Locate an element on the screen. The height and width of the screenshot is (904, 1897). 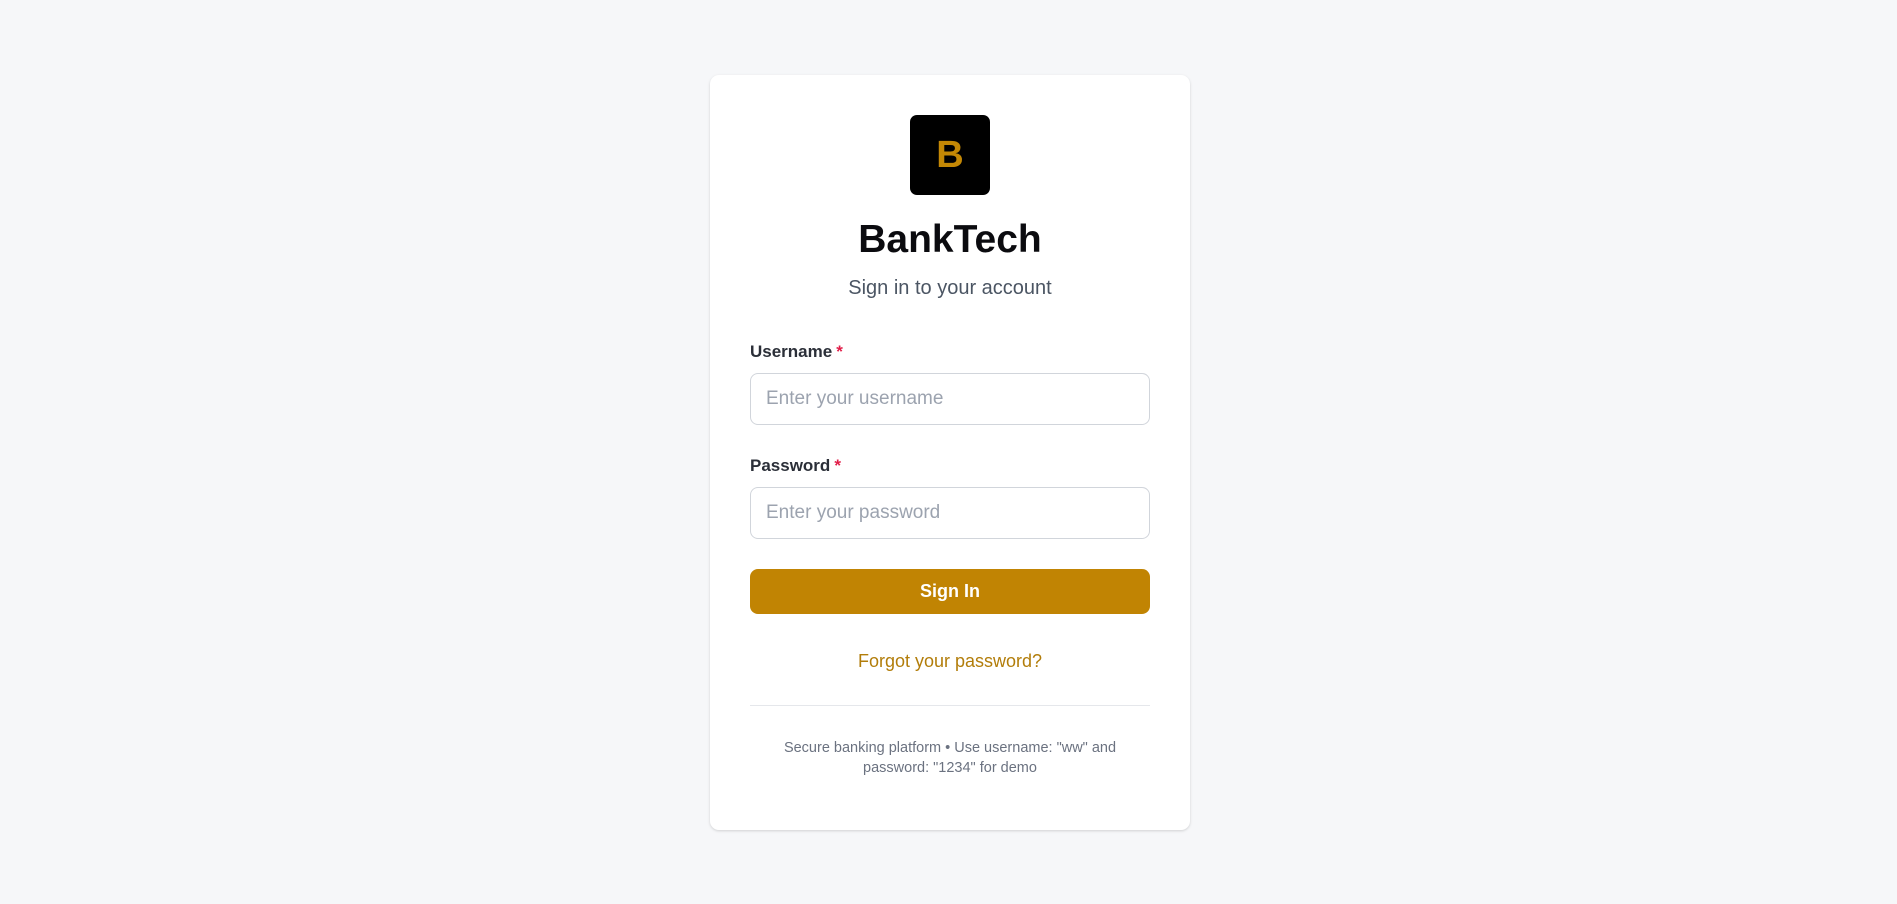
brand-title: BankTech is located at coordinates (950, 239).